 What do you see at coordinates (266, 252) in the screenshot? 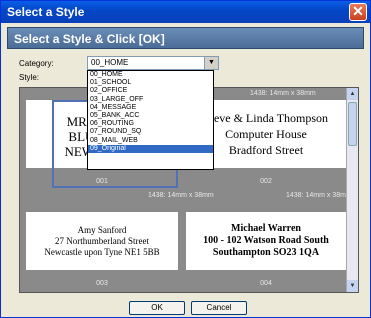
I see `card-line: Southampton SO23 1QA` at bounding box center [266, 252].